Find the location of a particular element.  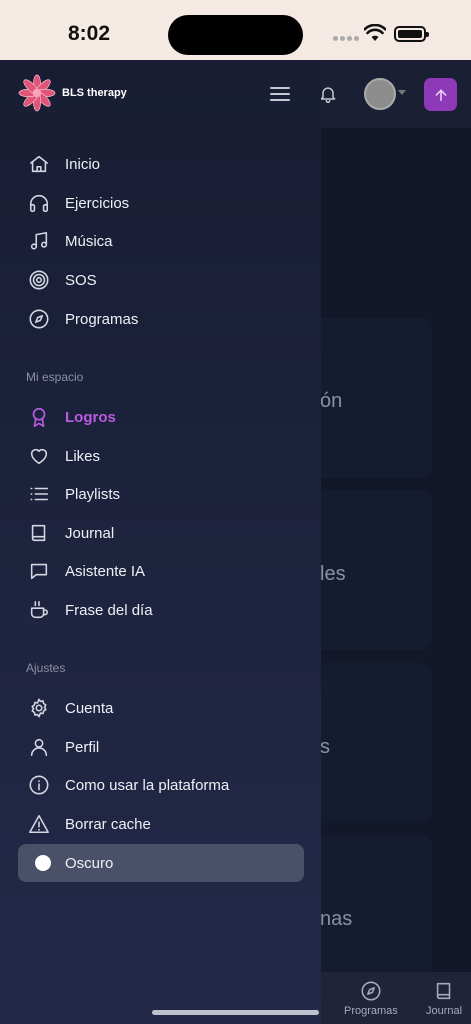

bottom-nav-journal: Journal is located at coordinates (444, 998).